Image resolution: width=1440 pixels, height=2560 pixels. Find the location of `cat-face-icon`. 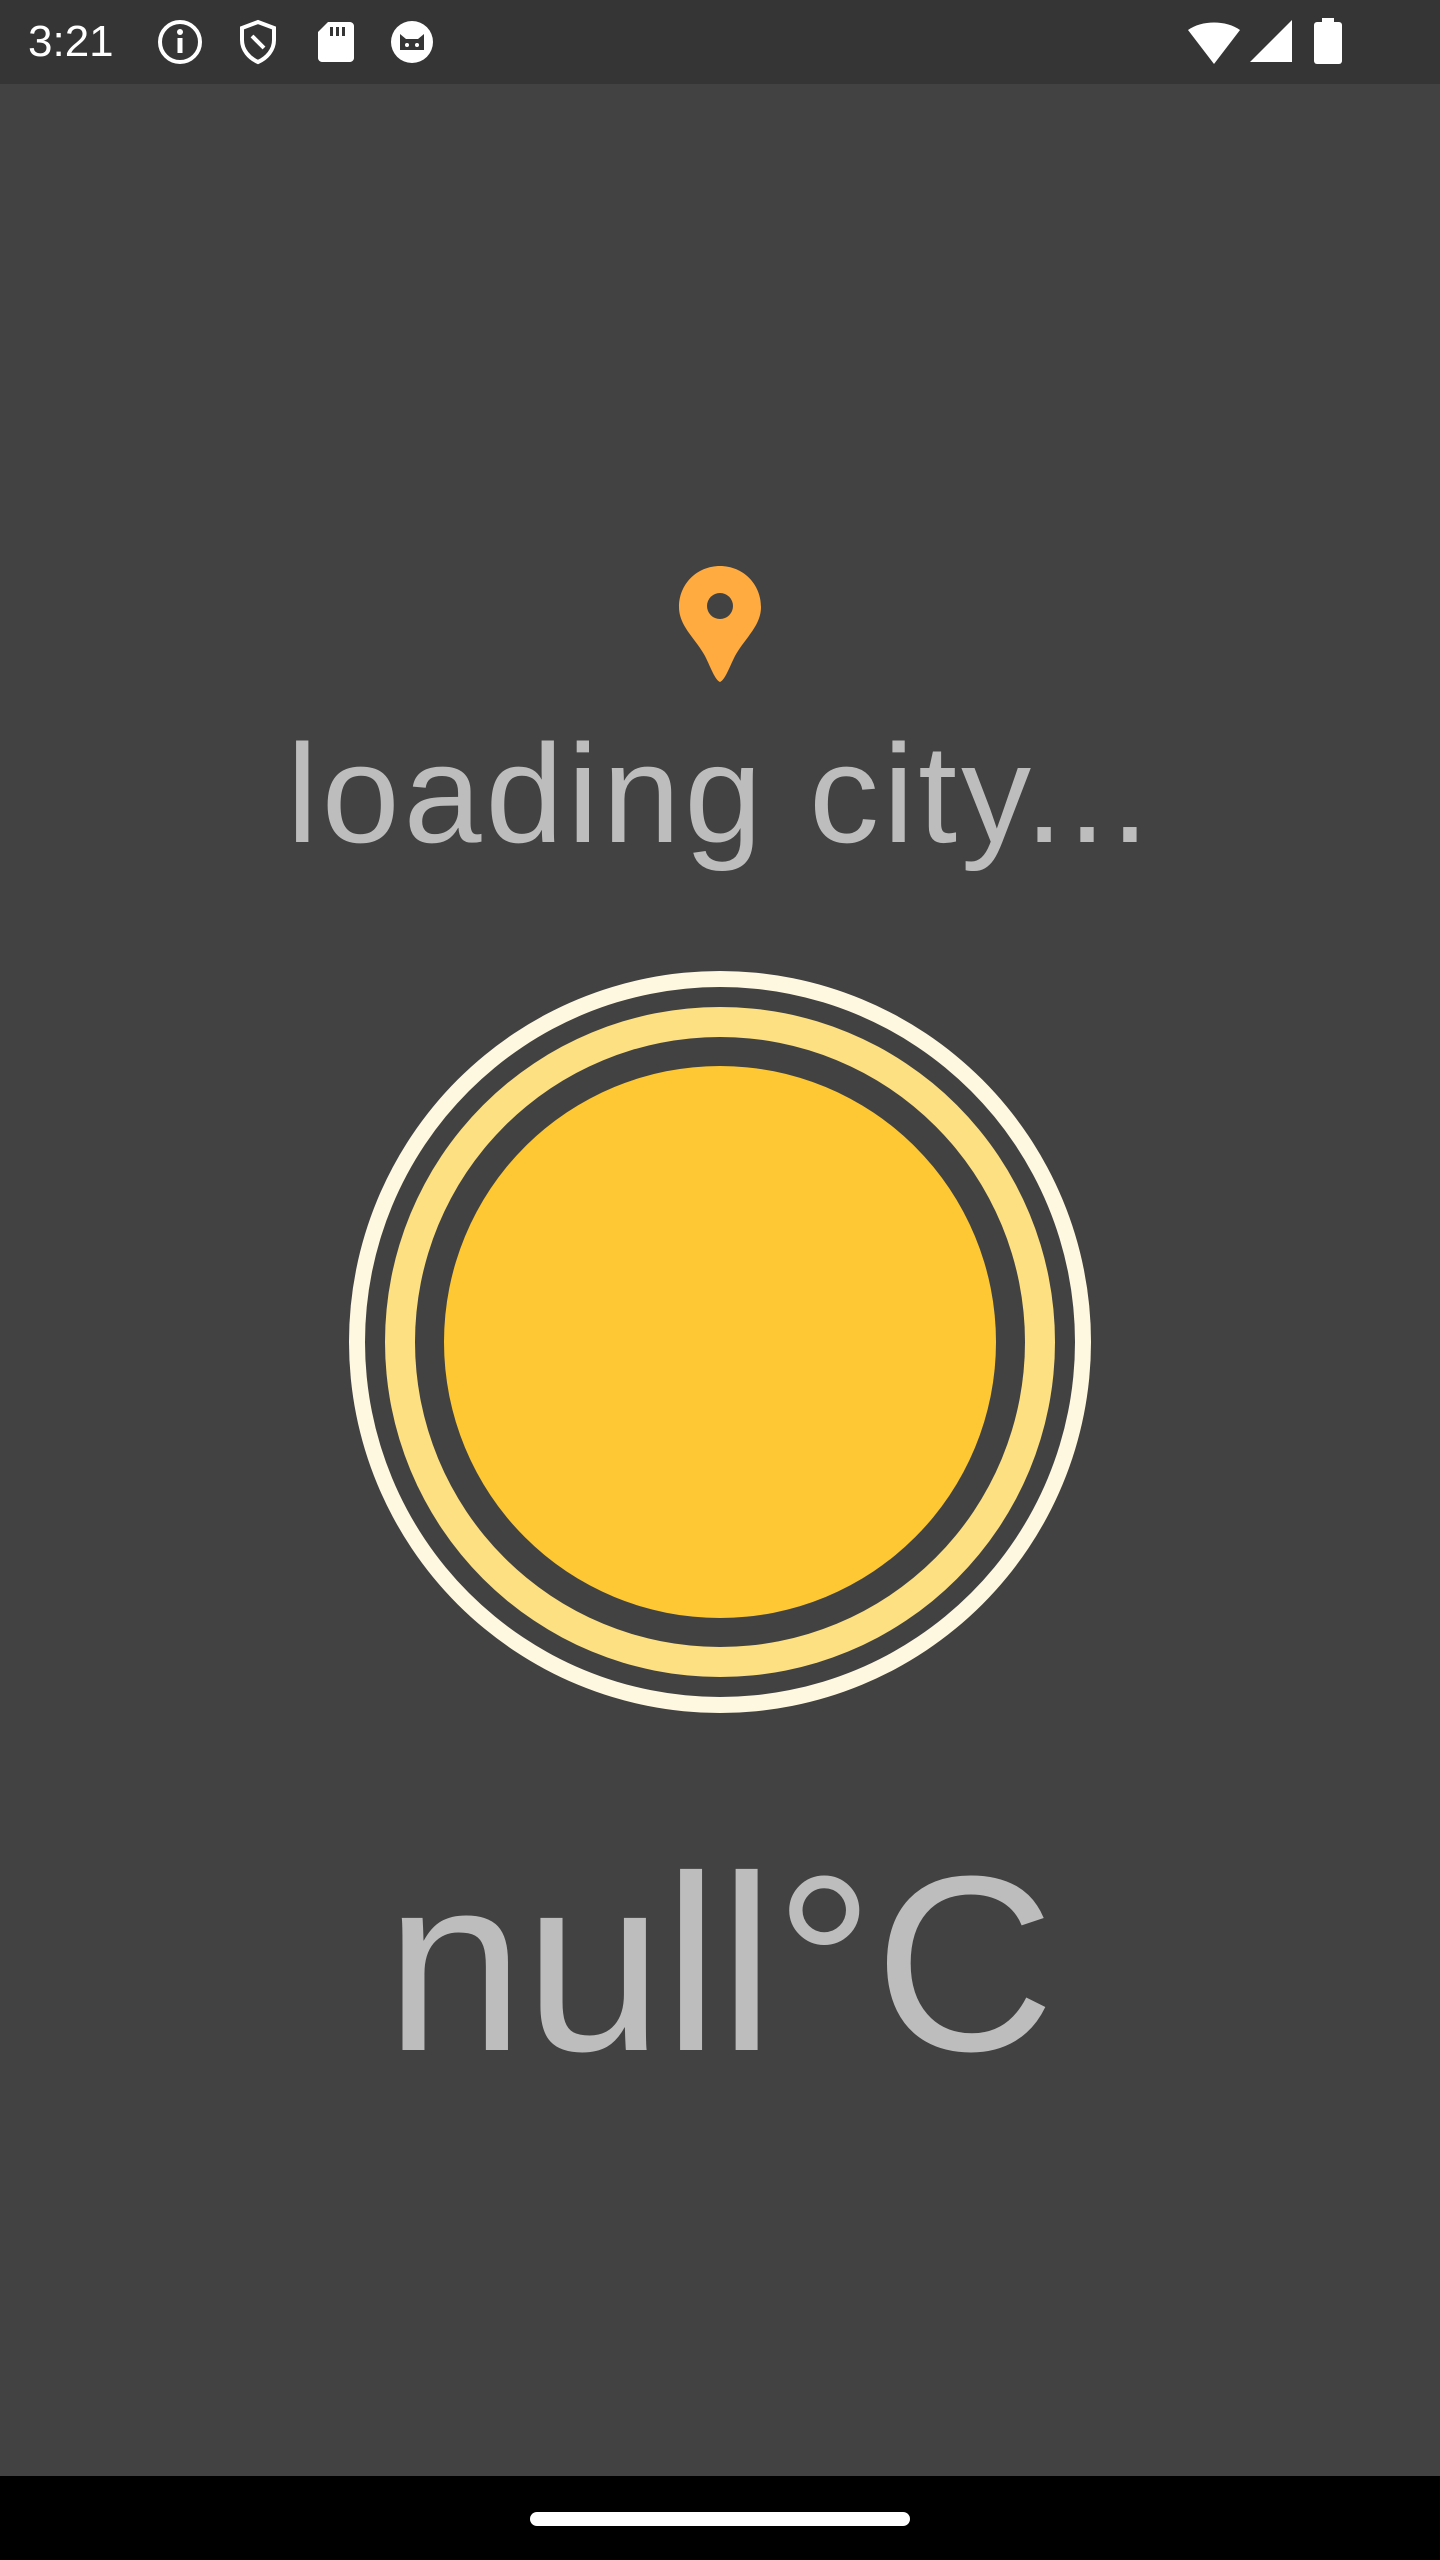

cat-face-icon is located at coordinates (412, 42).